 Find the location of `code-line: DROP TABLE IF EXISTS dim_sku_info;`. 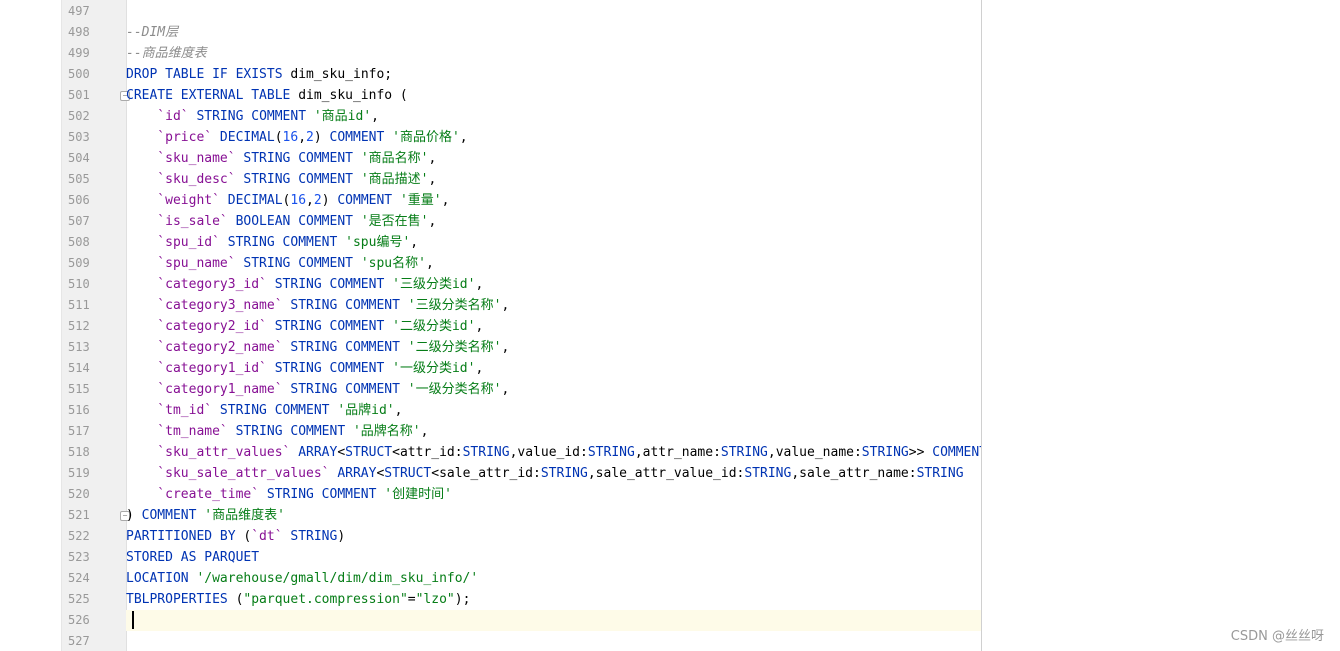

code-line: DROP TABLE IF EXISTS dim_sku_info; is located at coordinates (553, 74).